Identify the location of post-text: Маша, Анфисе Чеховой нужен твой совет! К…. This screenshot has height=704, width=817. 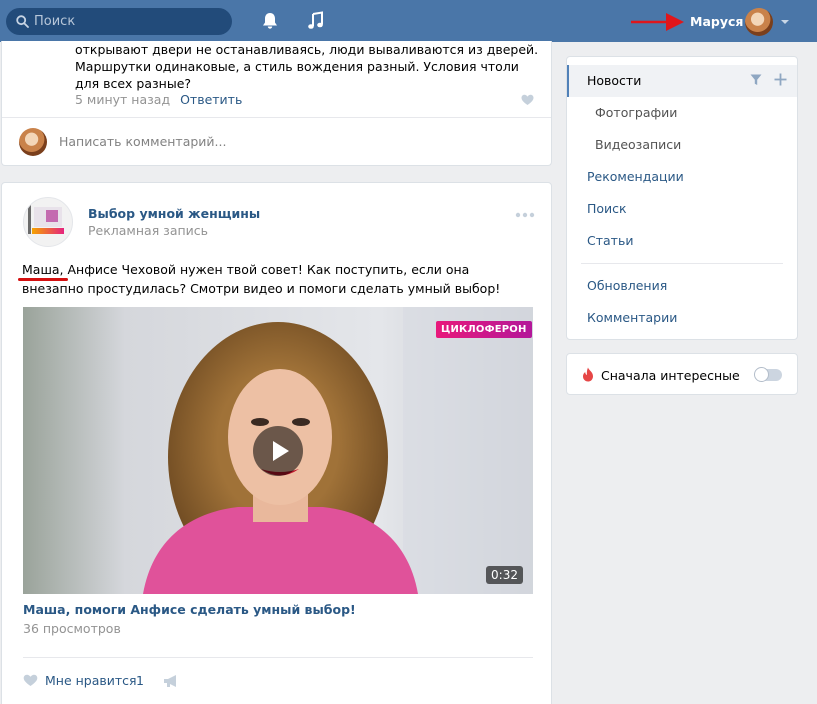
(261, 279).